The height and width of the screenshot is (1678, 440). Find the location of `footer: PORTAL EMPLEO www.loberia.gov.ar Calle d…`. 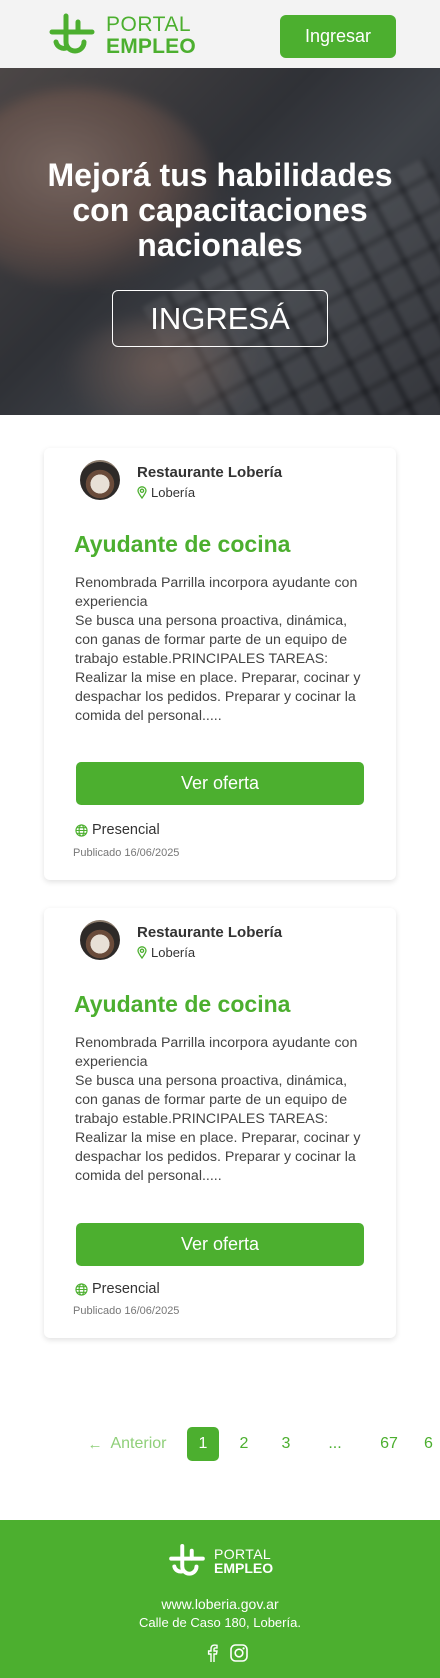

footer: PORTAL EMPLEO www.loberia.gov.ar Calle d… is located at coordinates (220, 1599).